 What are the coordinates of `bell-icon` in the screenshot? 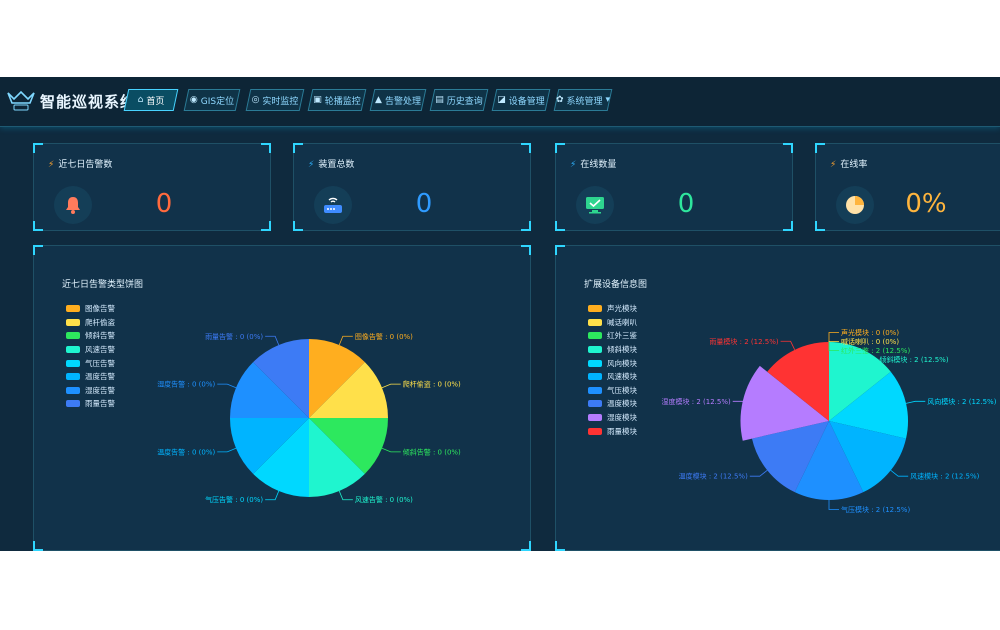 It's located at (73, 205).